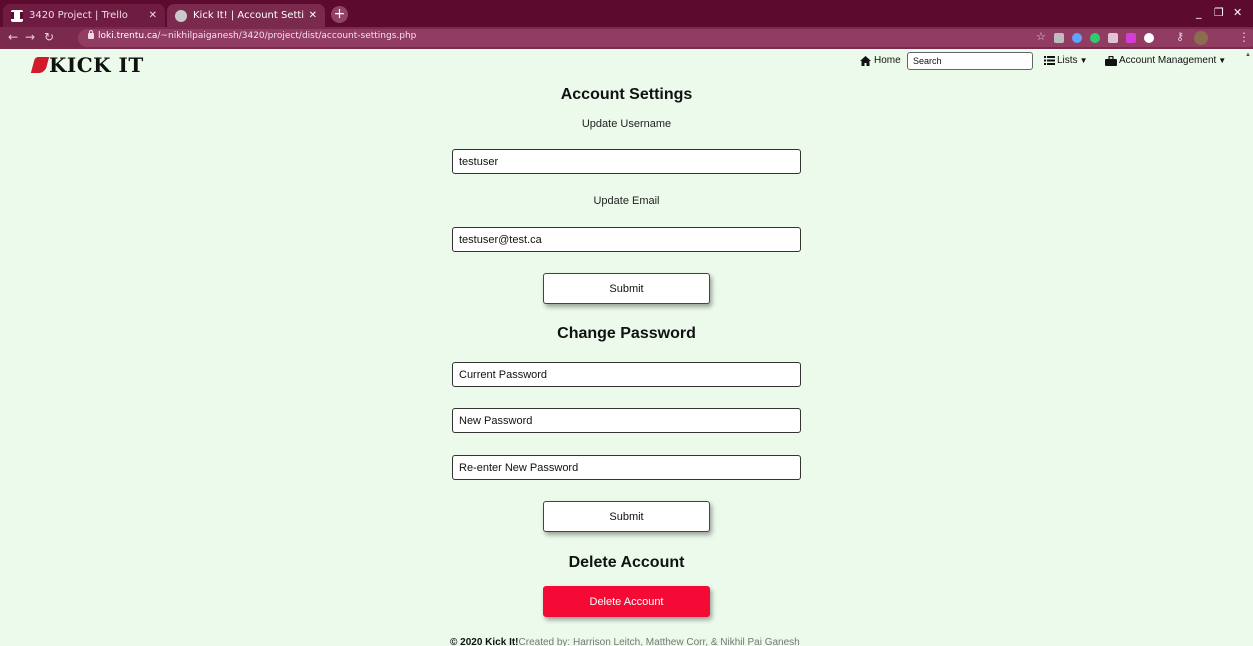 The height and width of the screenshot is (646, 1253). I want to click on menu-dots-icon: ⋮, so click(1244, 37).